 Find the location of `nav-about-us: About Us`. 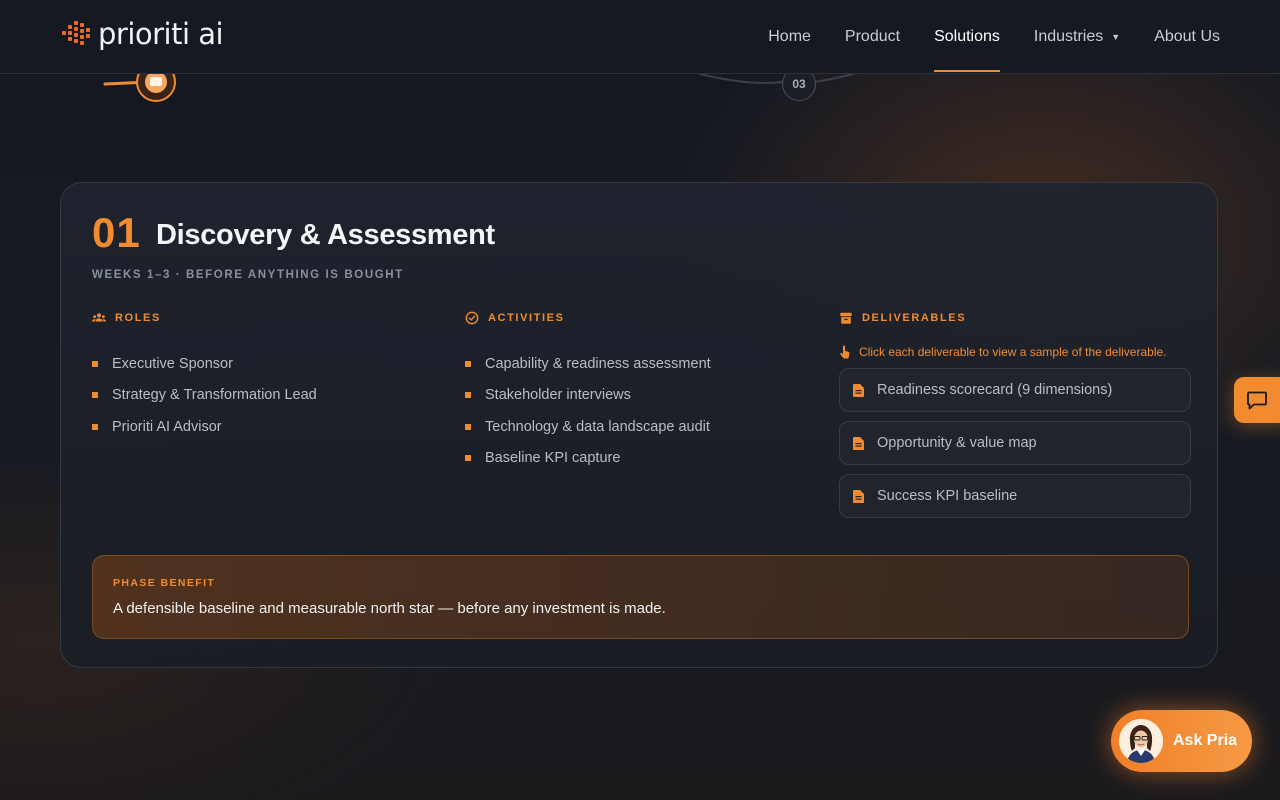

nav-about-us: About Us is located at coordinates (1187, 36).